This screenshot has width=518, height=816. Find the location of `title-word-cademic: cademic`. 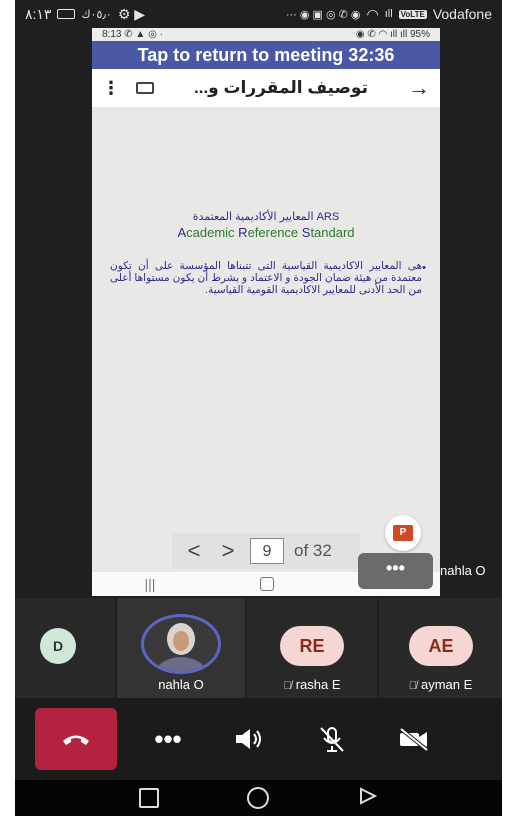

title-word-cademic: cademic is located at coordinates (212, 232).